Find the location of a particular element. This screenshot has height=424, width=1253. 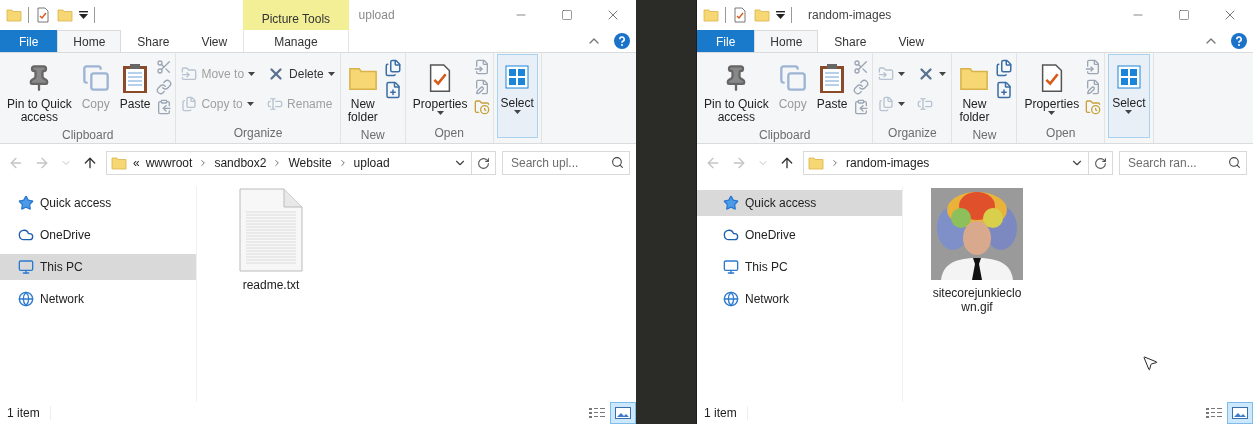

breadcrumb: random-images is located at coordinates (888, 163).